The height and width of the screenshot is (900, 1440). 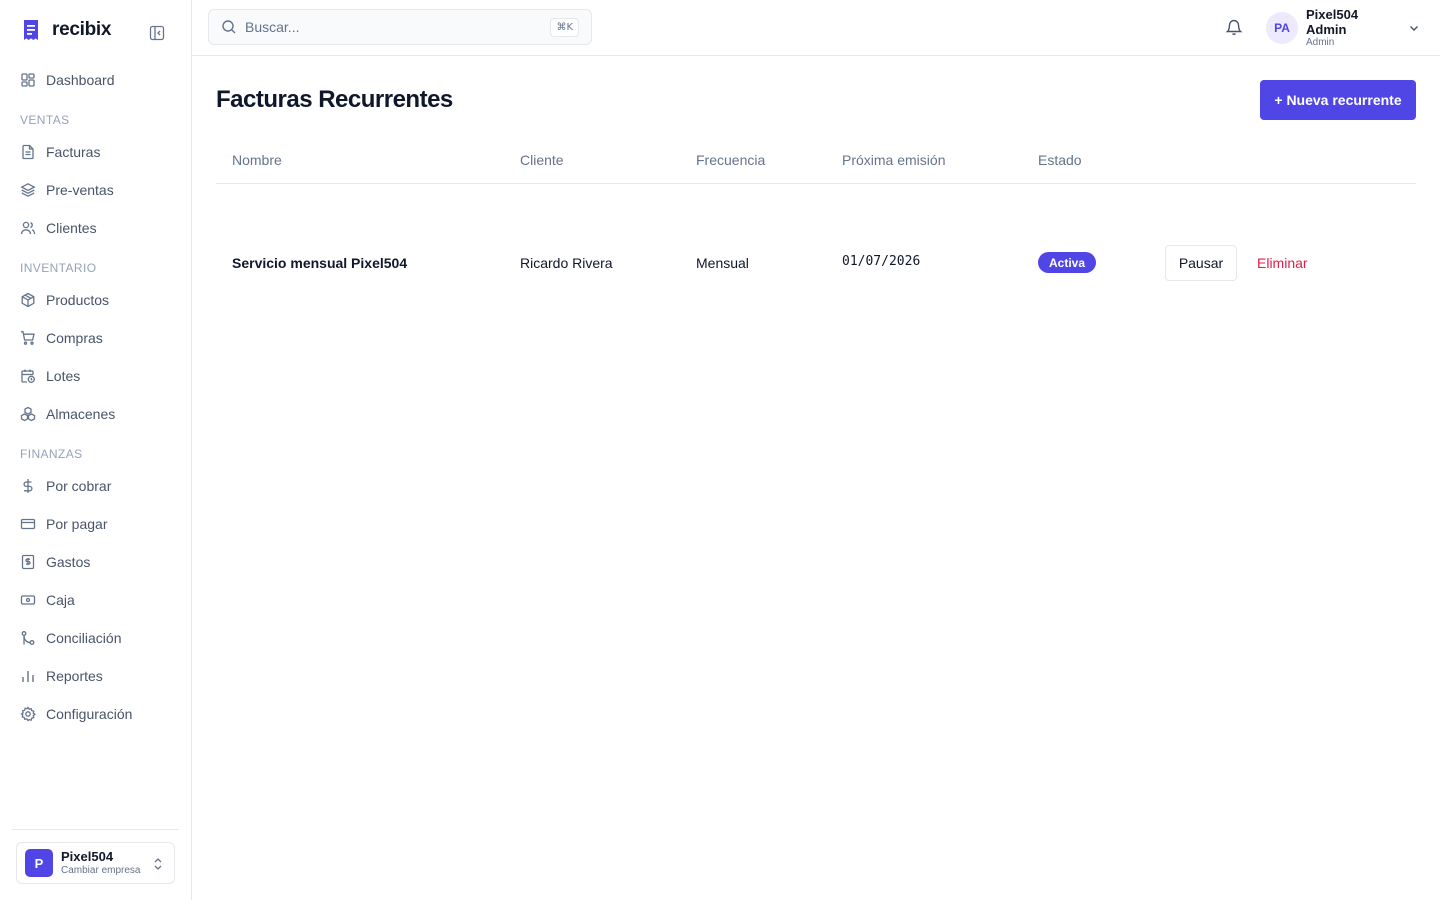 I want to click on sidebar-item-productos: Productos, so click(x=96, y=300).